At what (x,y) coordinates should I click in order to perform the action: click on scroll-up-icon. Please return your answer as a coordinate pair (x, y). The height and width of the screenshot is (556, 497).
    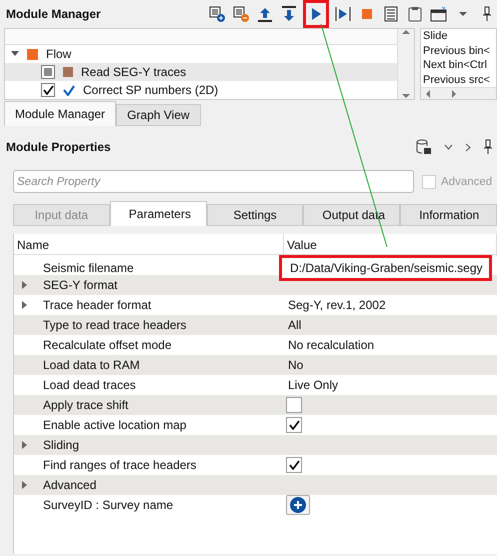
    Looking at the image, I should click on (406, 31).